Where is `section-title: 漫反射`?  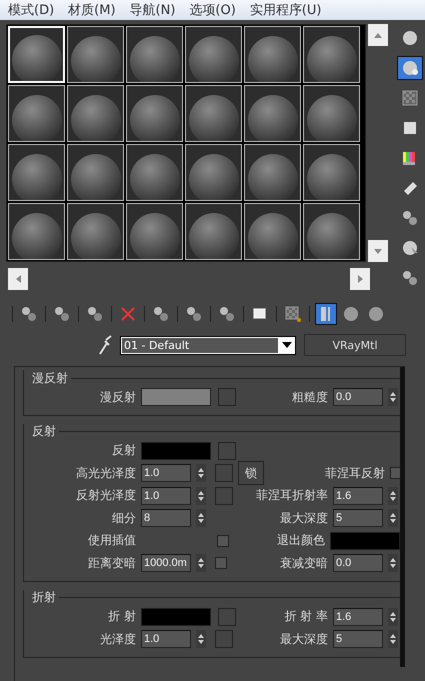 section-title: 漫反射 is located at coordinates (49, 378).